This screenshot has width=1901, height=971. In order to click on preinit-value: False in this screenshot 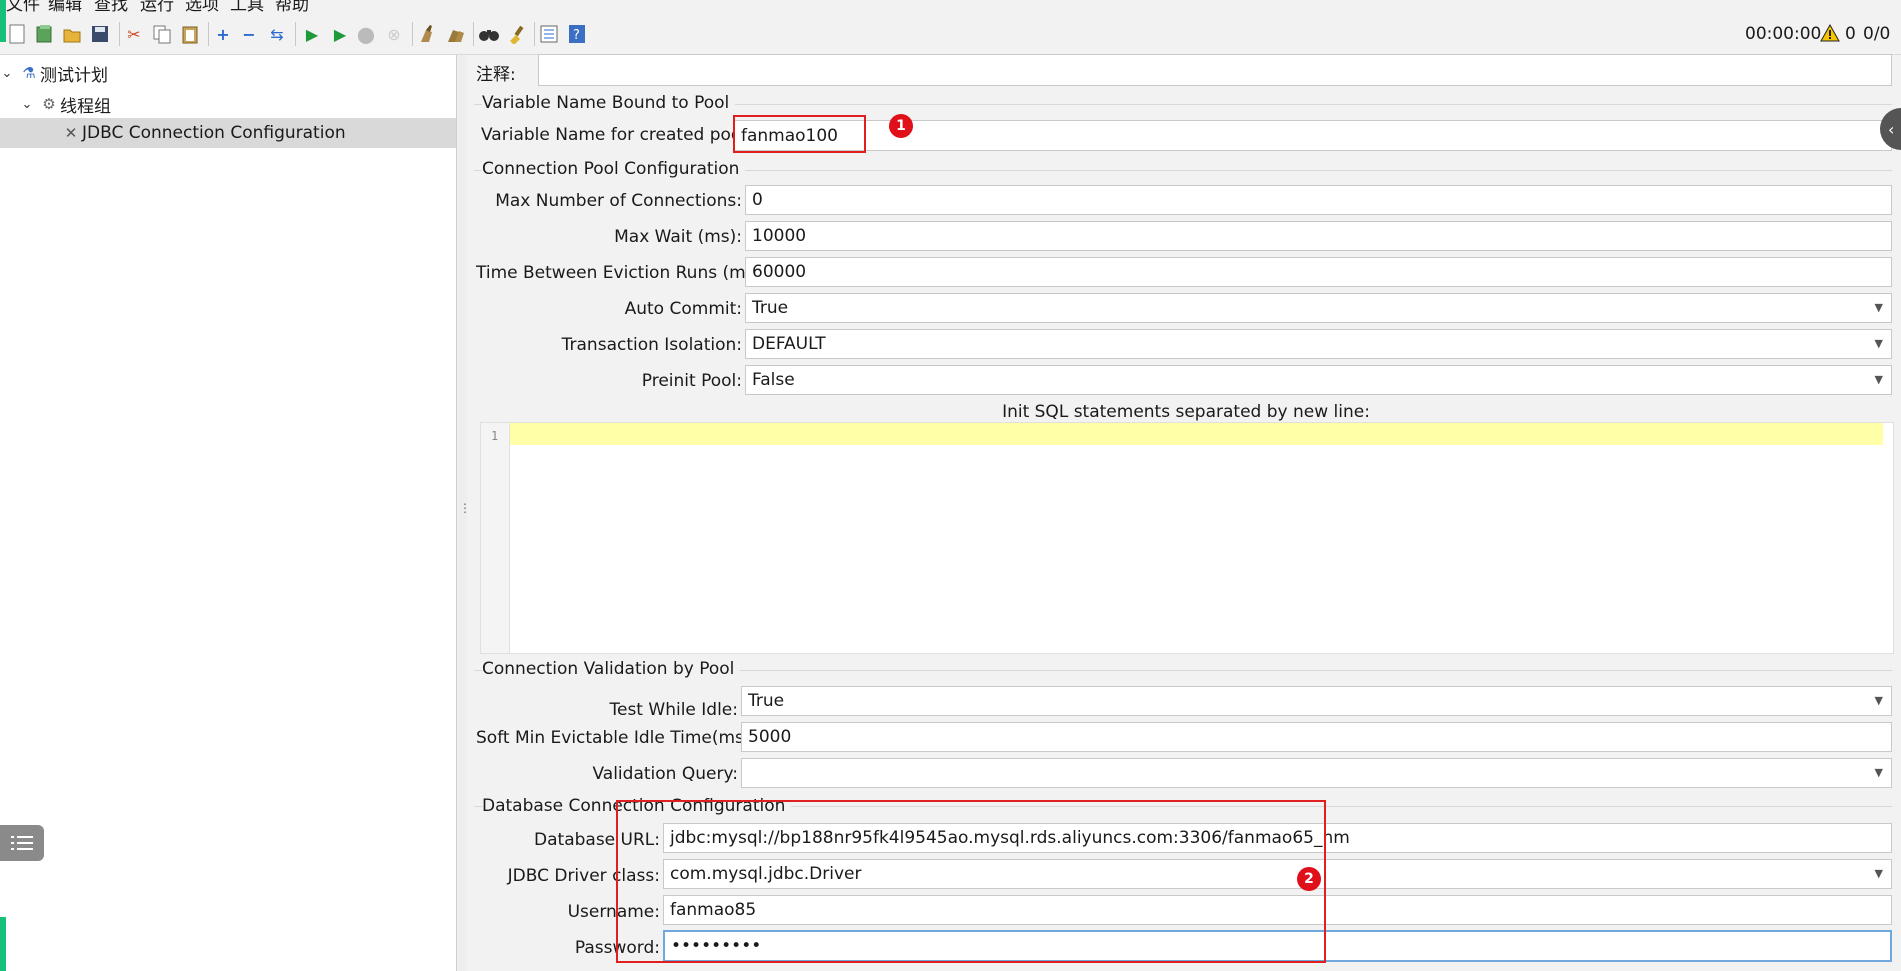, I will do `click(773, 380)`.